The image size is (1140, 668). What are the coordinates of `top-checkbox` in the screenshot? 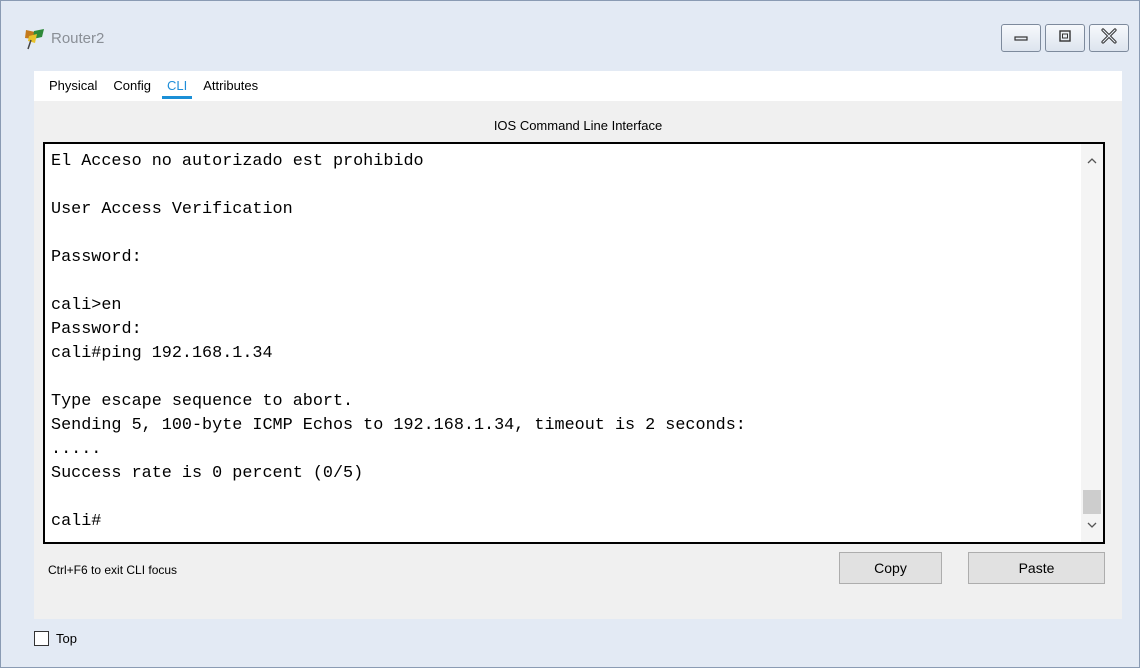 It's located at (41, 638).